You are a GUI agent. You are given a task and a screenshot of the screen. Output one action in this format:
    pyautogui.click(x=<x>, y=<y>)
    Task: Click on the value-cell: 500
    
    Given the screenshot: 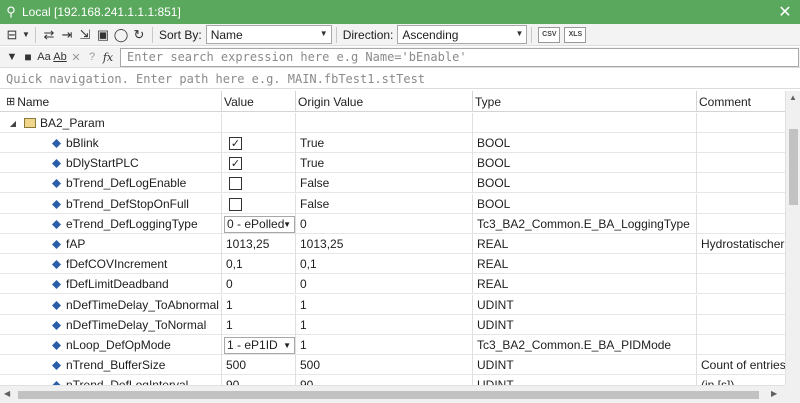 What is the action you would take?
    pyautogui.click(x=259, y=365)
    